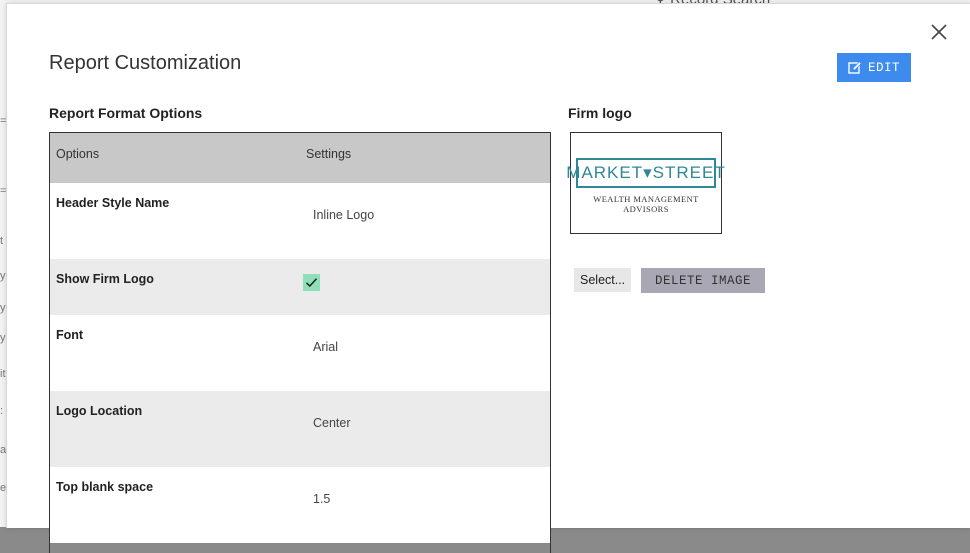 The width and height of the screenshot is (970, 553). I want to click on option-value: 1.5, so click(322, 499).